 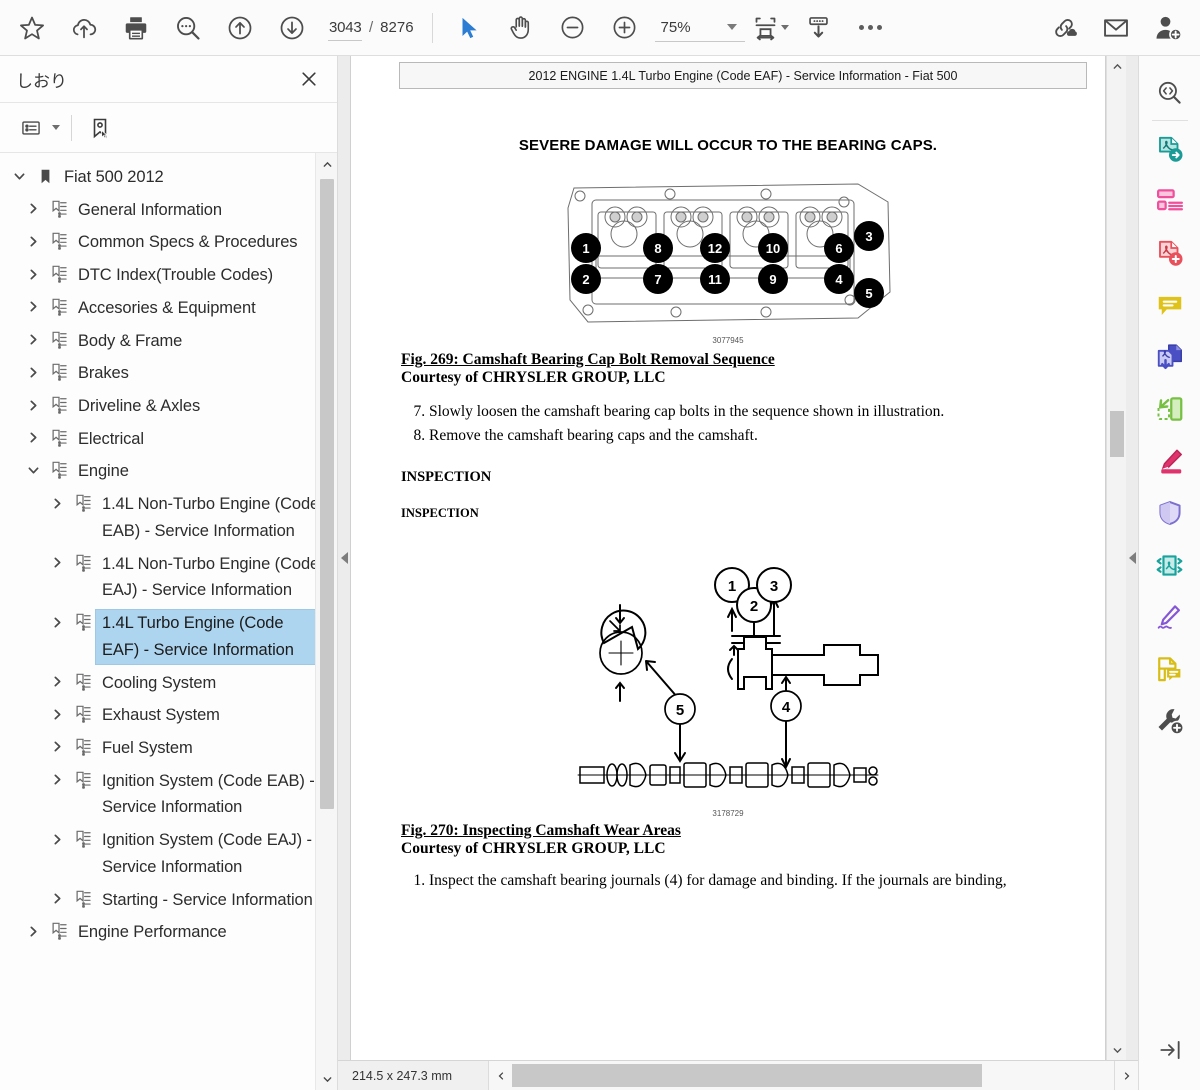 I want to click on bookmark-item: Exhaust System, so click(x=168, y=715).